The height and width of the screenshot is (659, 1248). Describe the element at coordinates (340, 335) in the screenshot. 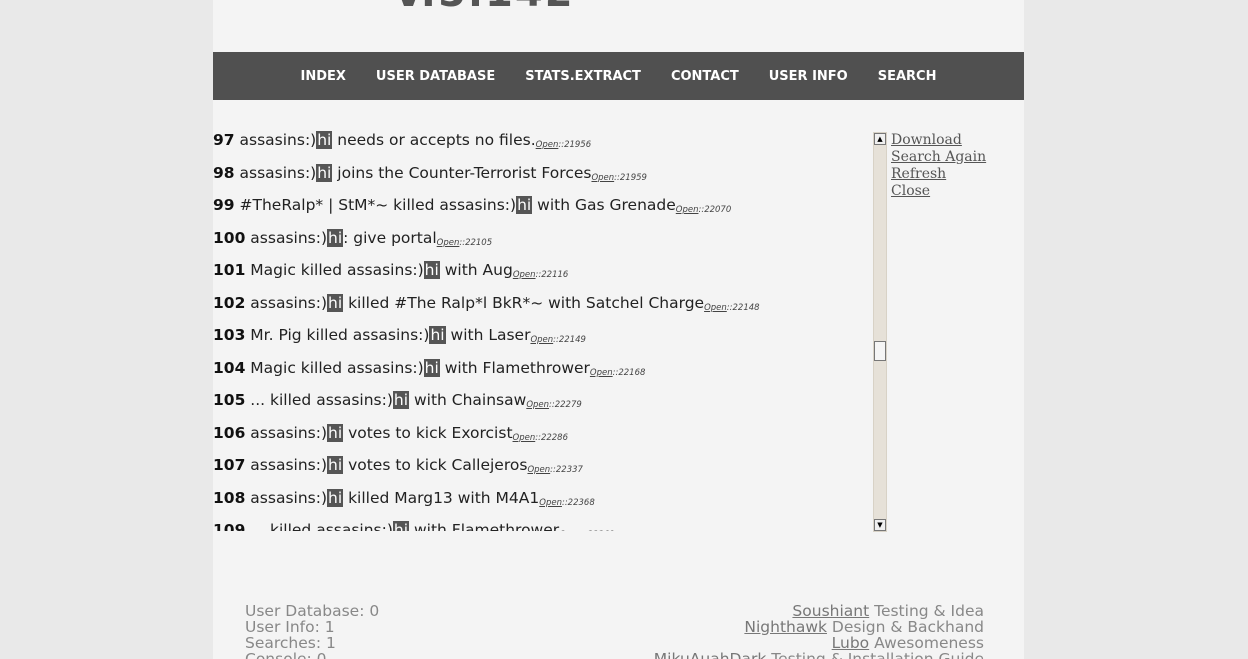

I see `result-text-pre: Mr. Pig killed assasins:)` at that location.